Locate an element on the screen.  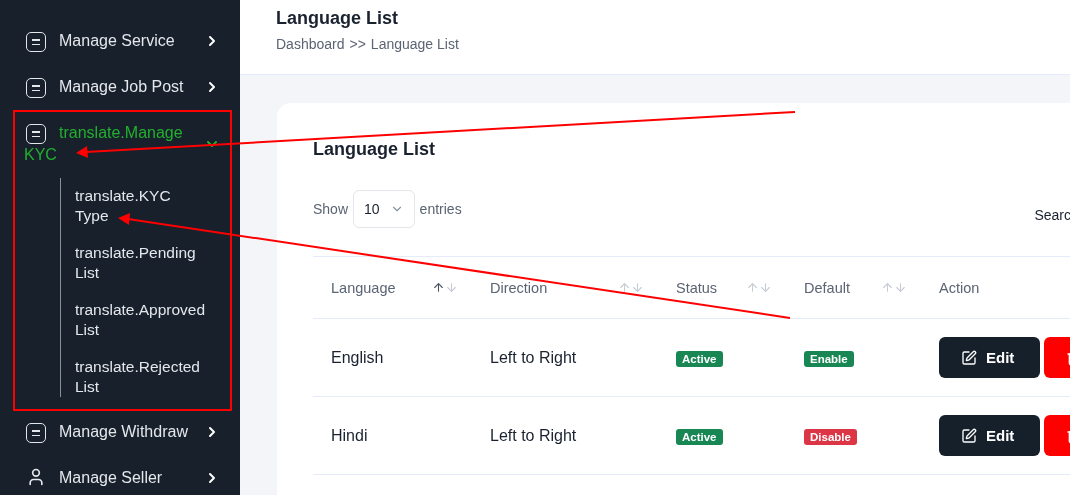
column-header: Action is located at coordinates (959, 287).